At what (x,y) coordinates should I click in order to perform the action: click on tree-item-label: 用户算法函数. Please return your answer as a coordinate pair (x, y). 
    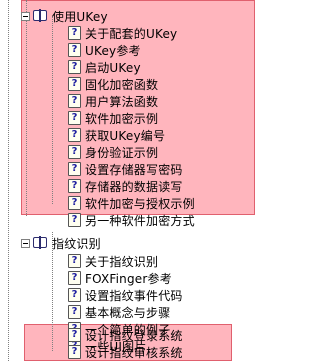
    Looking at the image, I should click on (122, 101).